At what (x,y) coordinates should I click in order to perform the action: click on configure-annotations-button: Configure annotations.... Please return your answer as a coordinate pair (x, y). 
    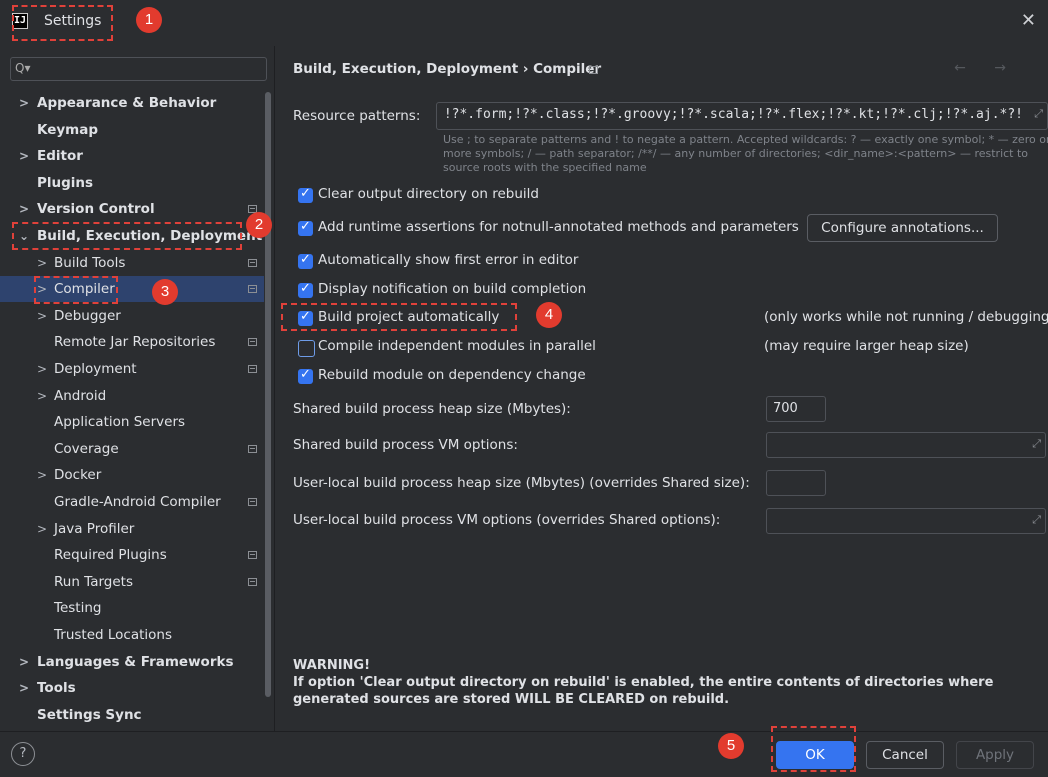
    Looking at the image, I should click on (902, 228).